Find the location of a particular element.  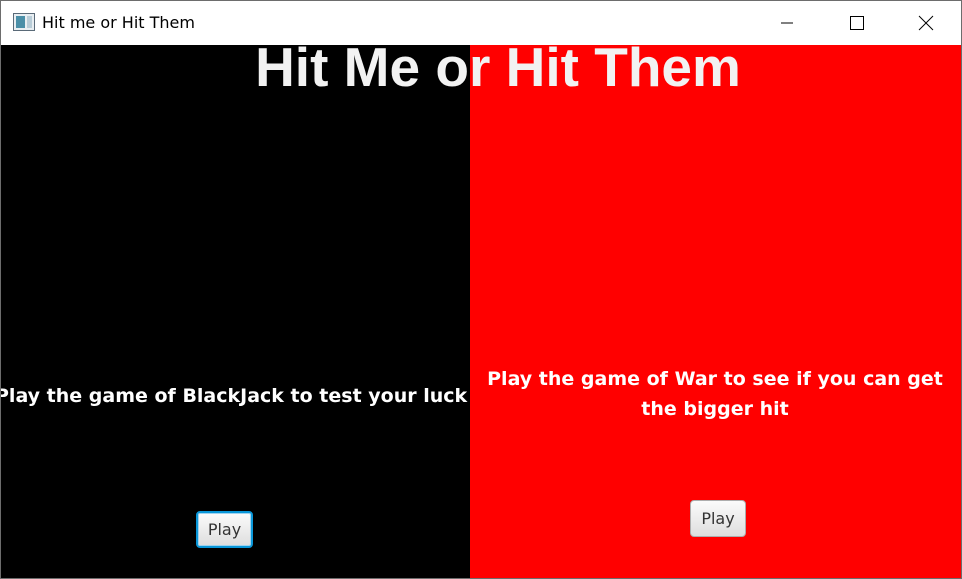

close-button is located at coordinates (926, 23).